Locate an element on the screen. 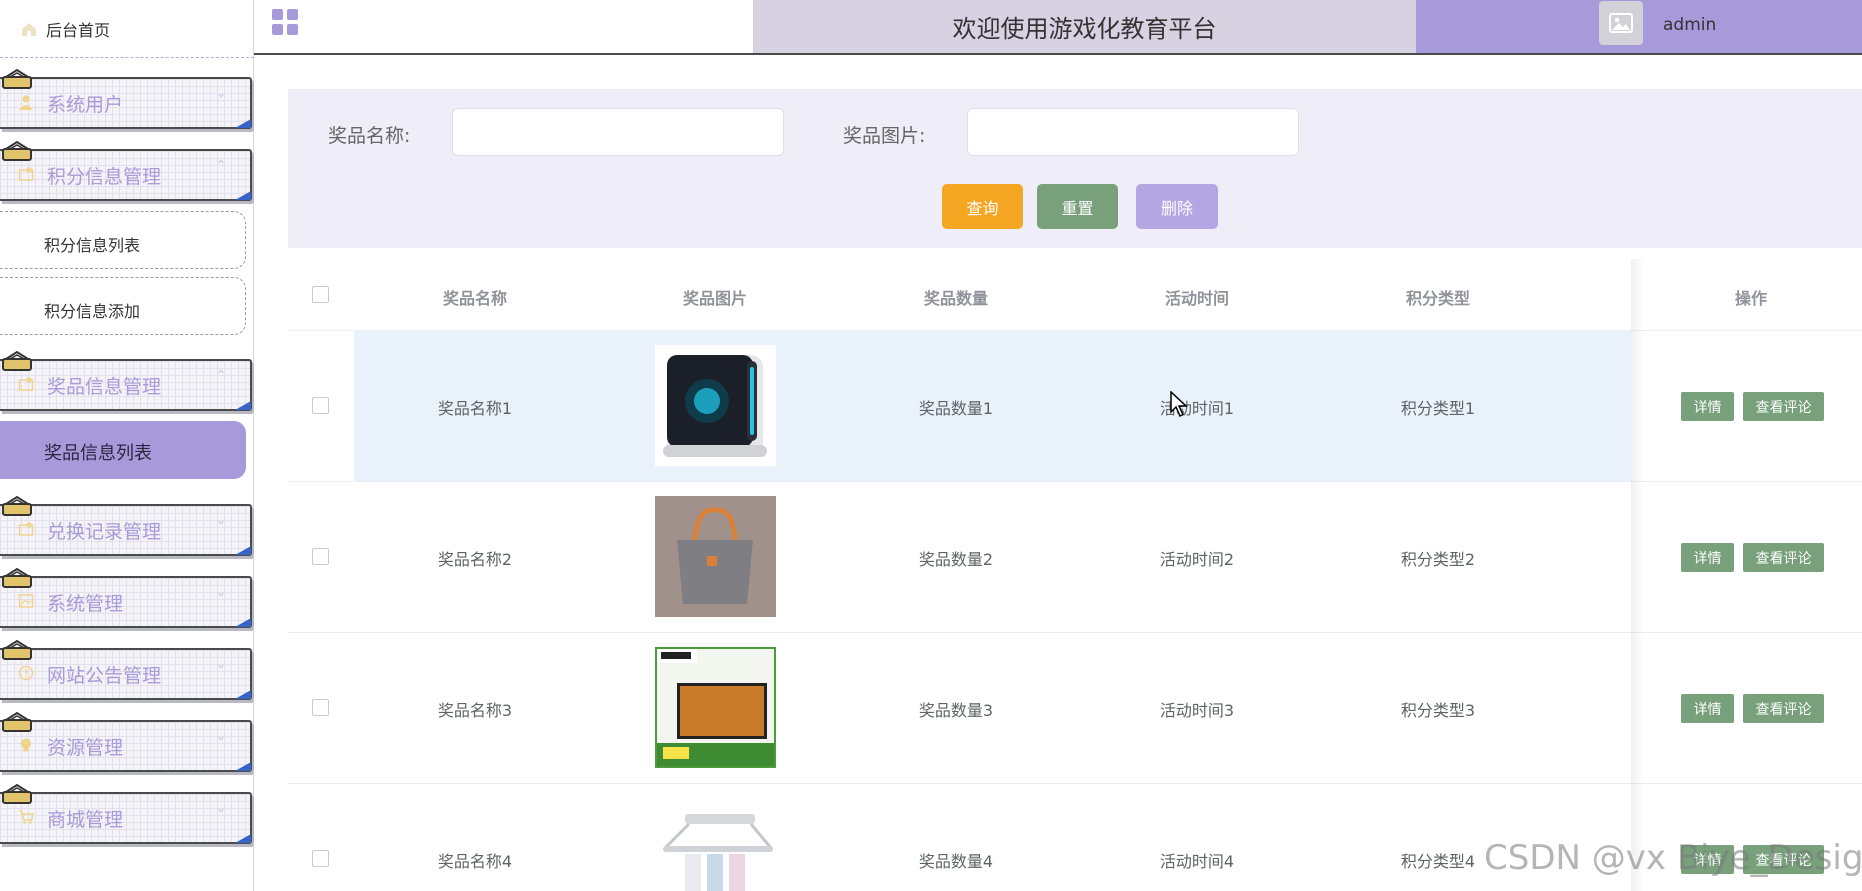 This screenshot has width=1862, height=891. delete-button: 删除 is located at coordinates (1177, 206).